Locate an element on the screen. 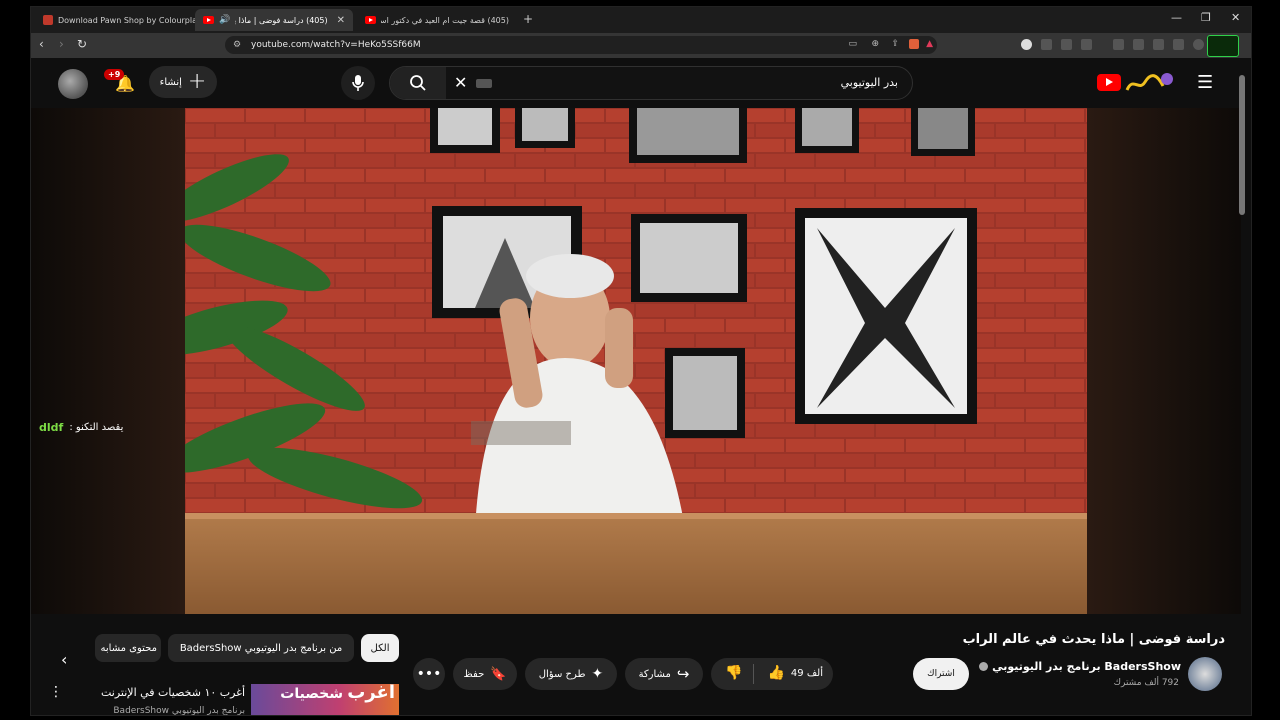  save-label: حفظ is located at coordinates (474, 674).